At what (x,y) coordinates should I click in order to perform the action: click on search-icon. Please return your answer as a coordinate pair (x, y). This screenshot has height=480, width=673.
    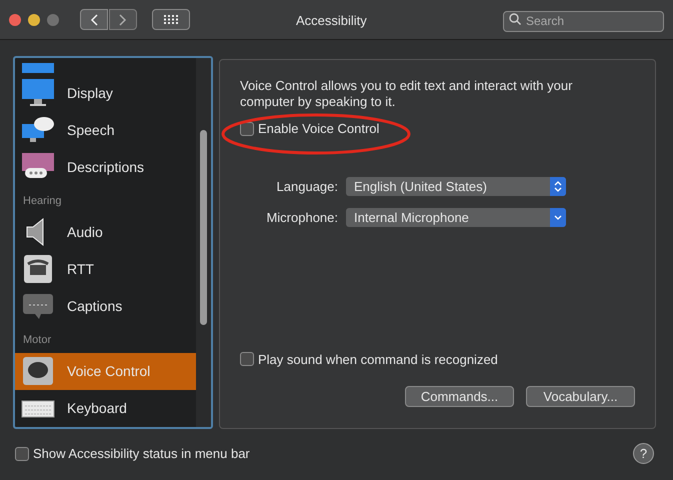
    Looking at the image, I should click on (515, 19).